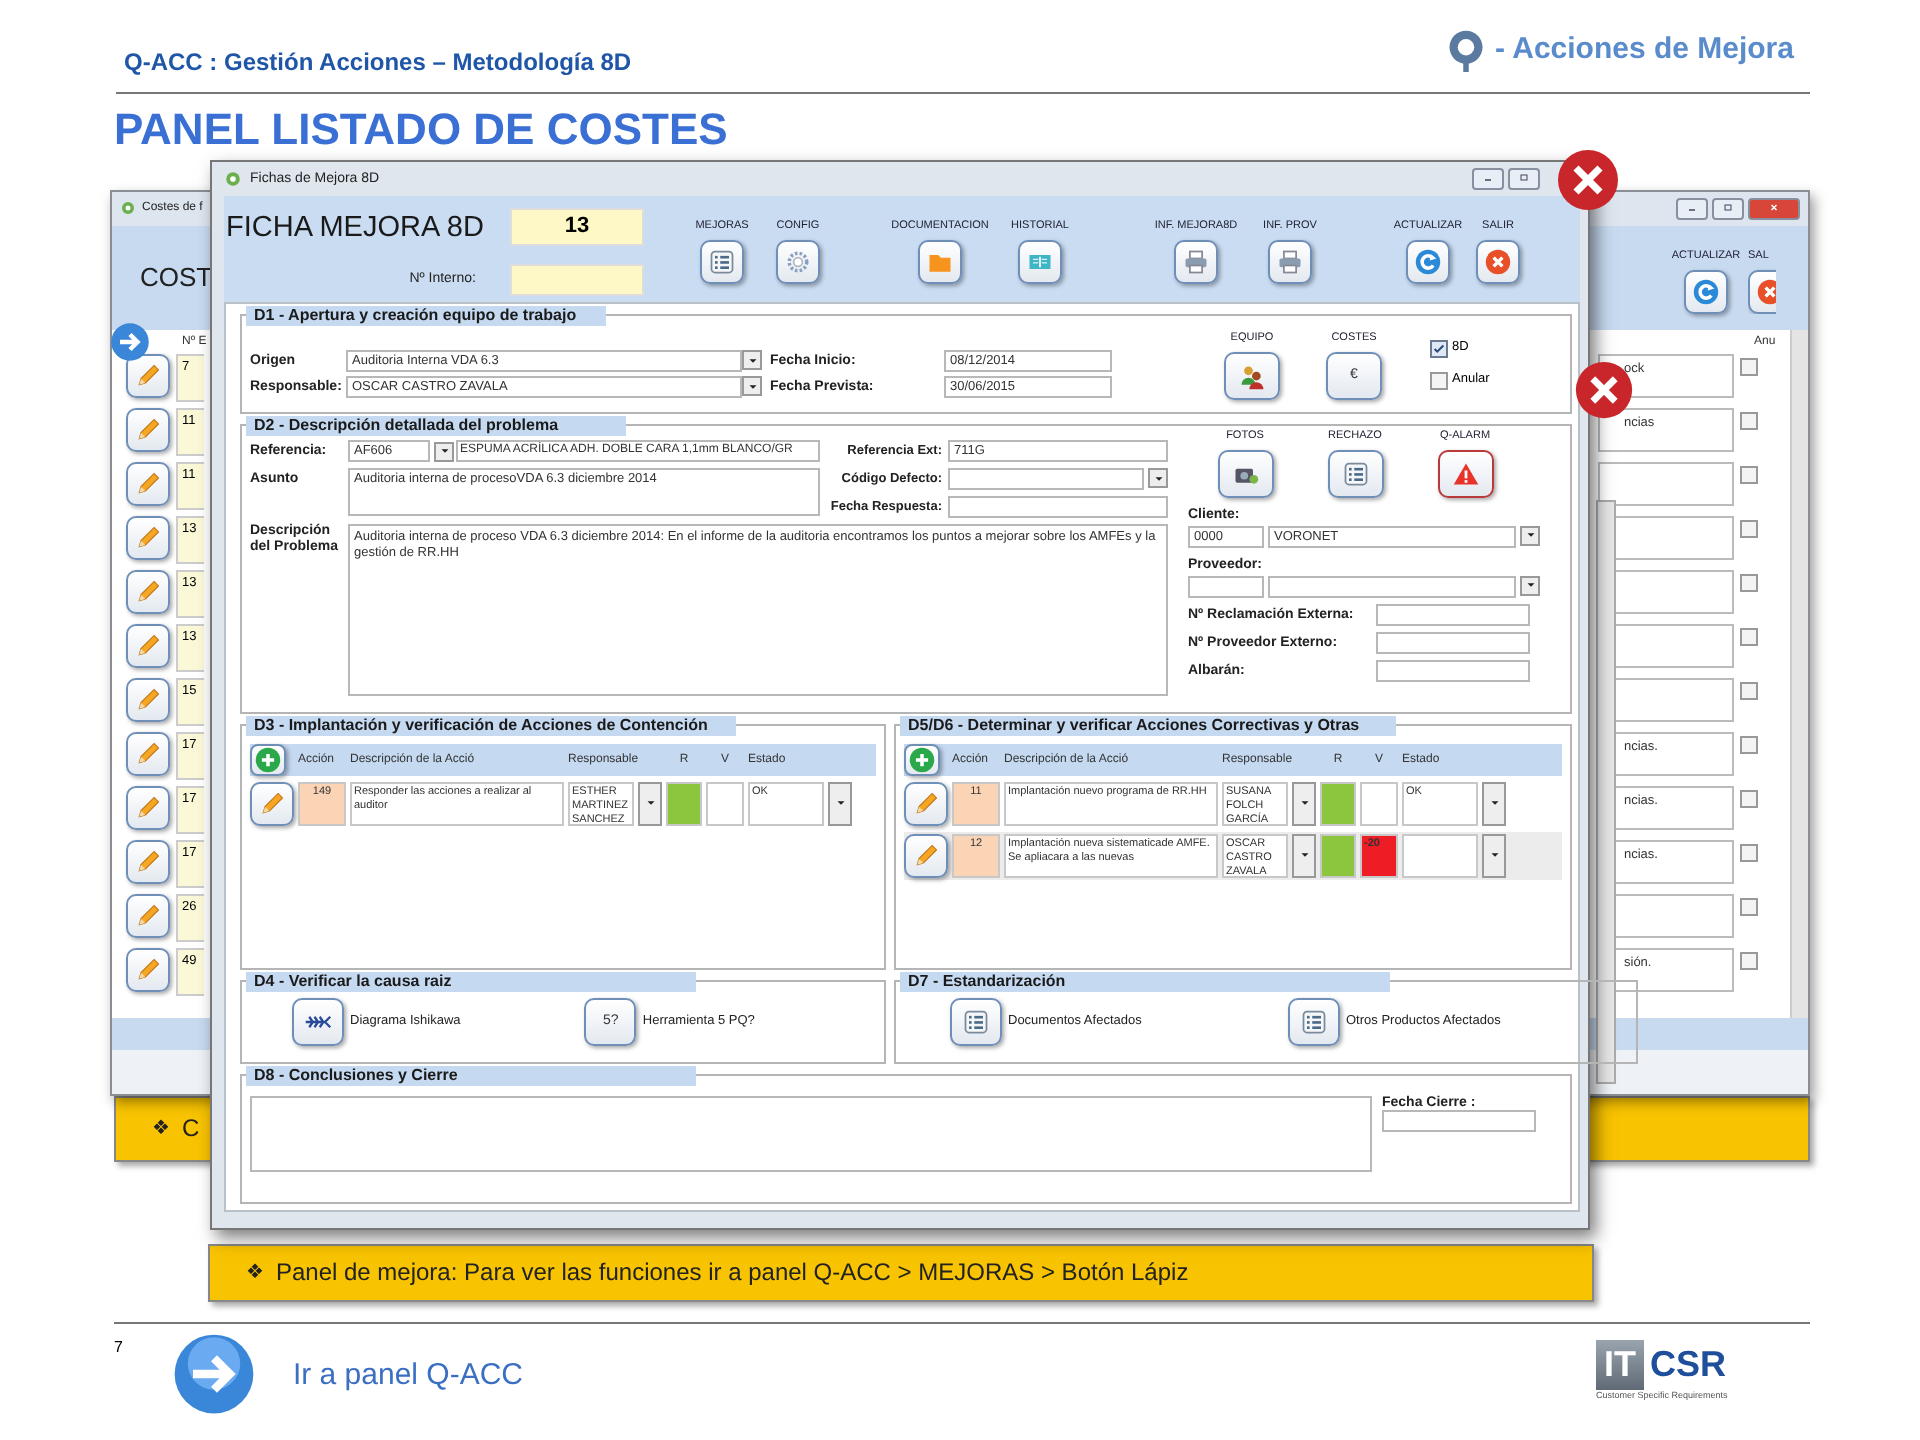 The image size is (1920, 1440). What do you see at coordinates (471, 1075) in the screenshot?
I see `section-title: D8 - Conclusiones y Cierre` at bounding box center [471, 1075].